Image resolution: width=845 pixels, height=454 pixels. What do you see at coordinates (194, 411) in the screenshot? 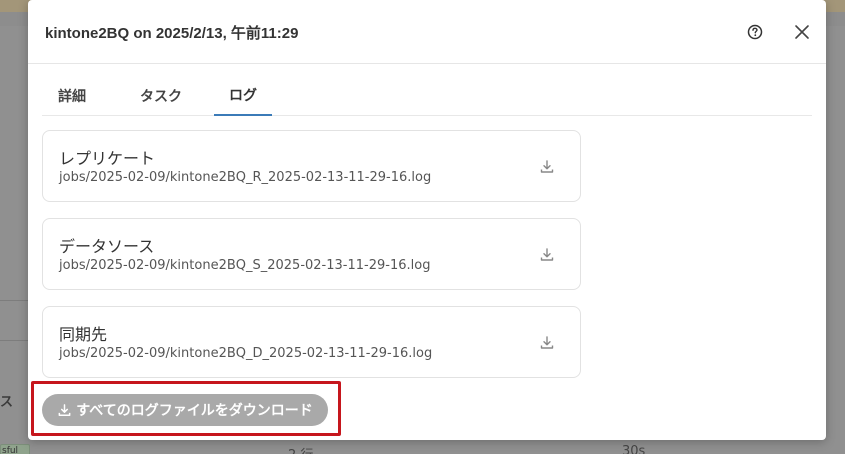
I see `download-all-label: すべてのログファイルをダウンロード` at bounding box center [194, 411].